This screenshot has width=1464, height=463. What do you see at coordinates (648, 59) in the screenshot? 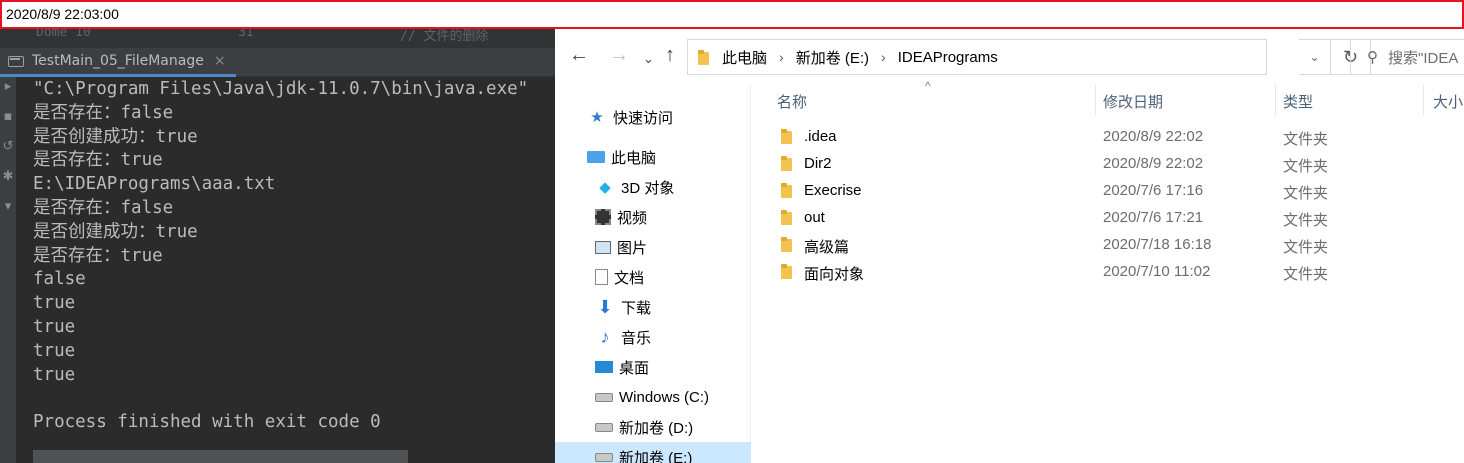
I see `recent-dropdown-icon: ⌄` at bounding box center [648, 59].